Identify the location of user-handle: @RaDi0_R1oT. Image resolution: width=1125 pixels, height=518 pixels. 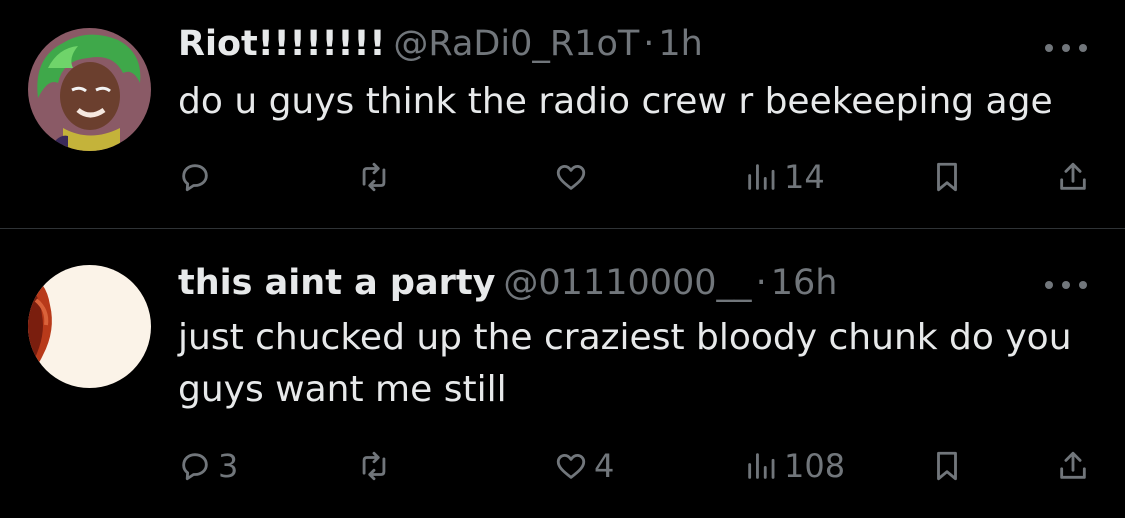
(516, 44).